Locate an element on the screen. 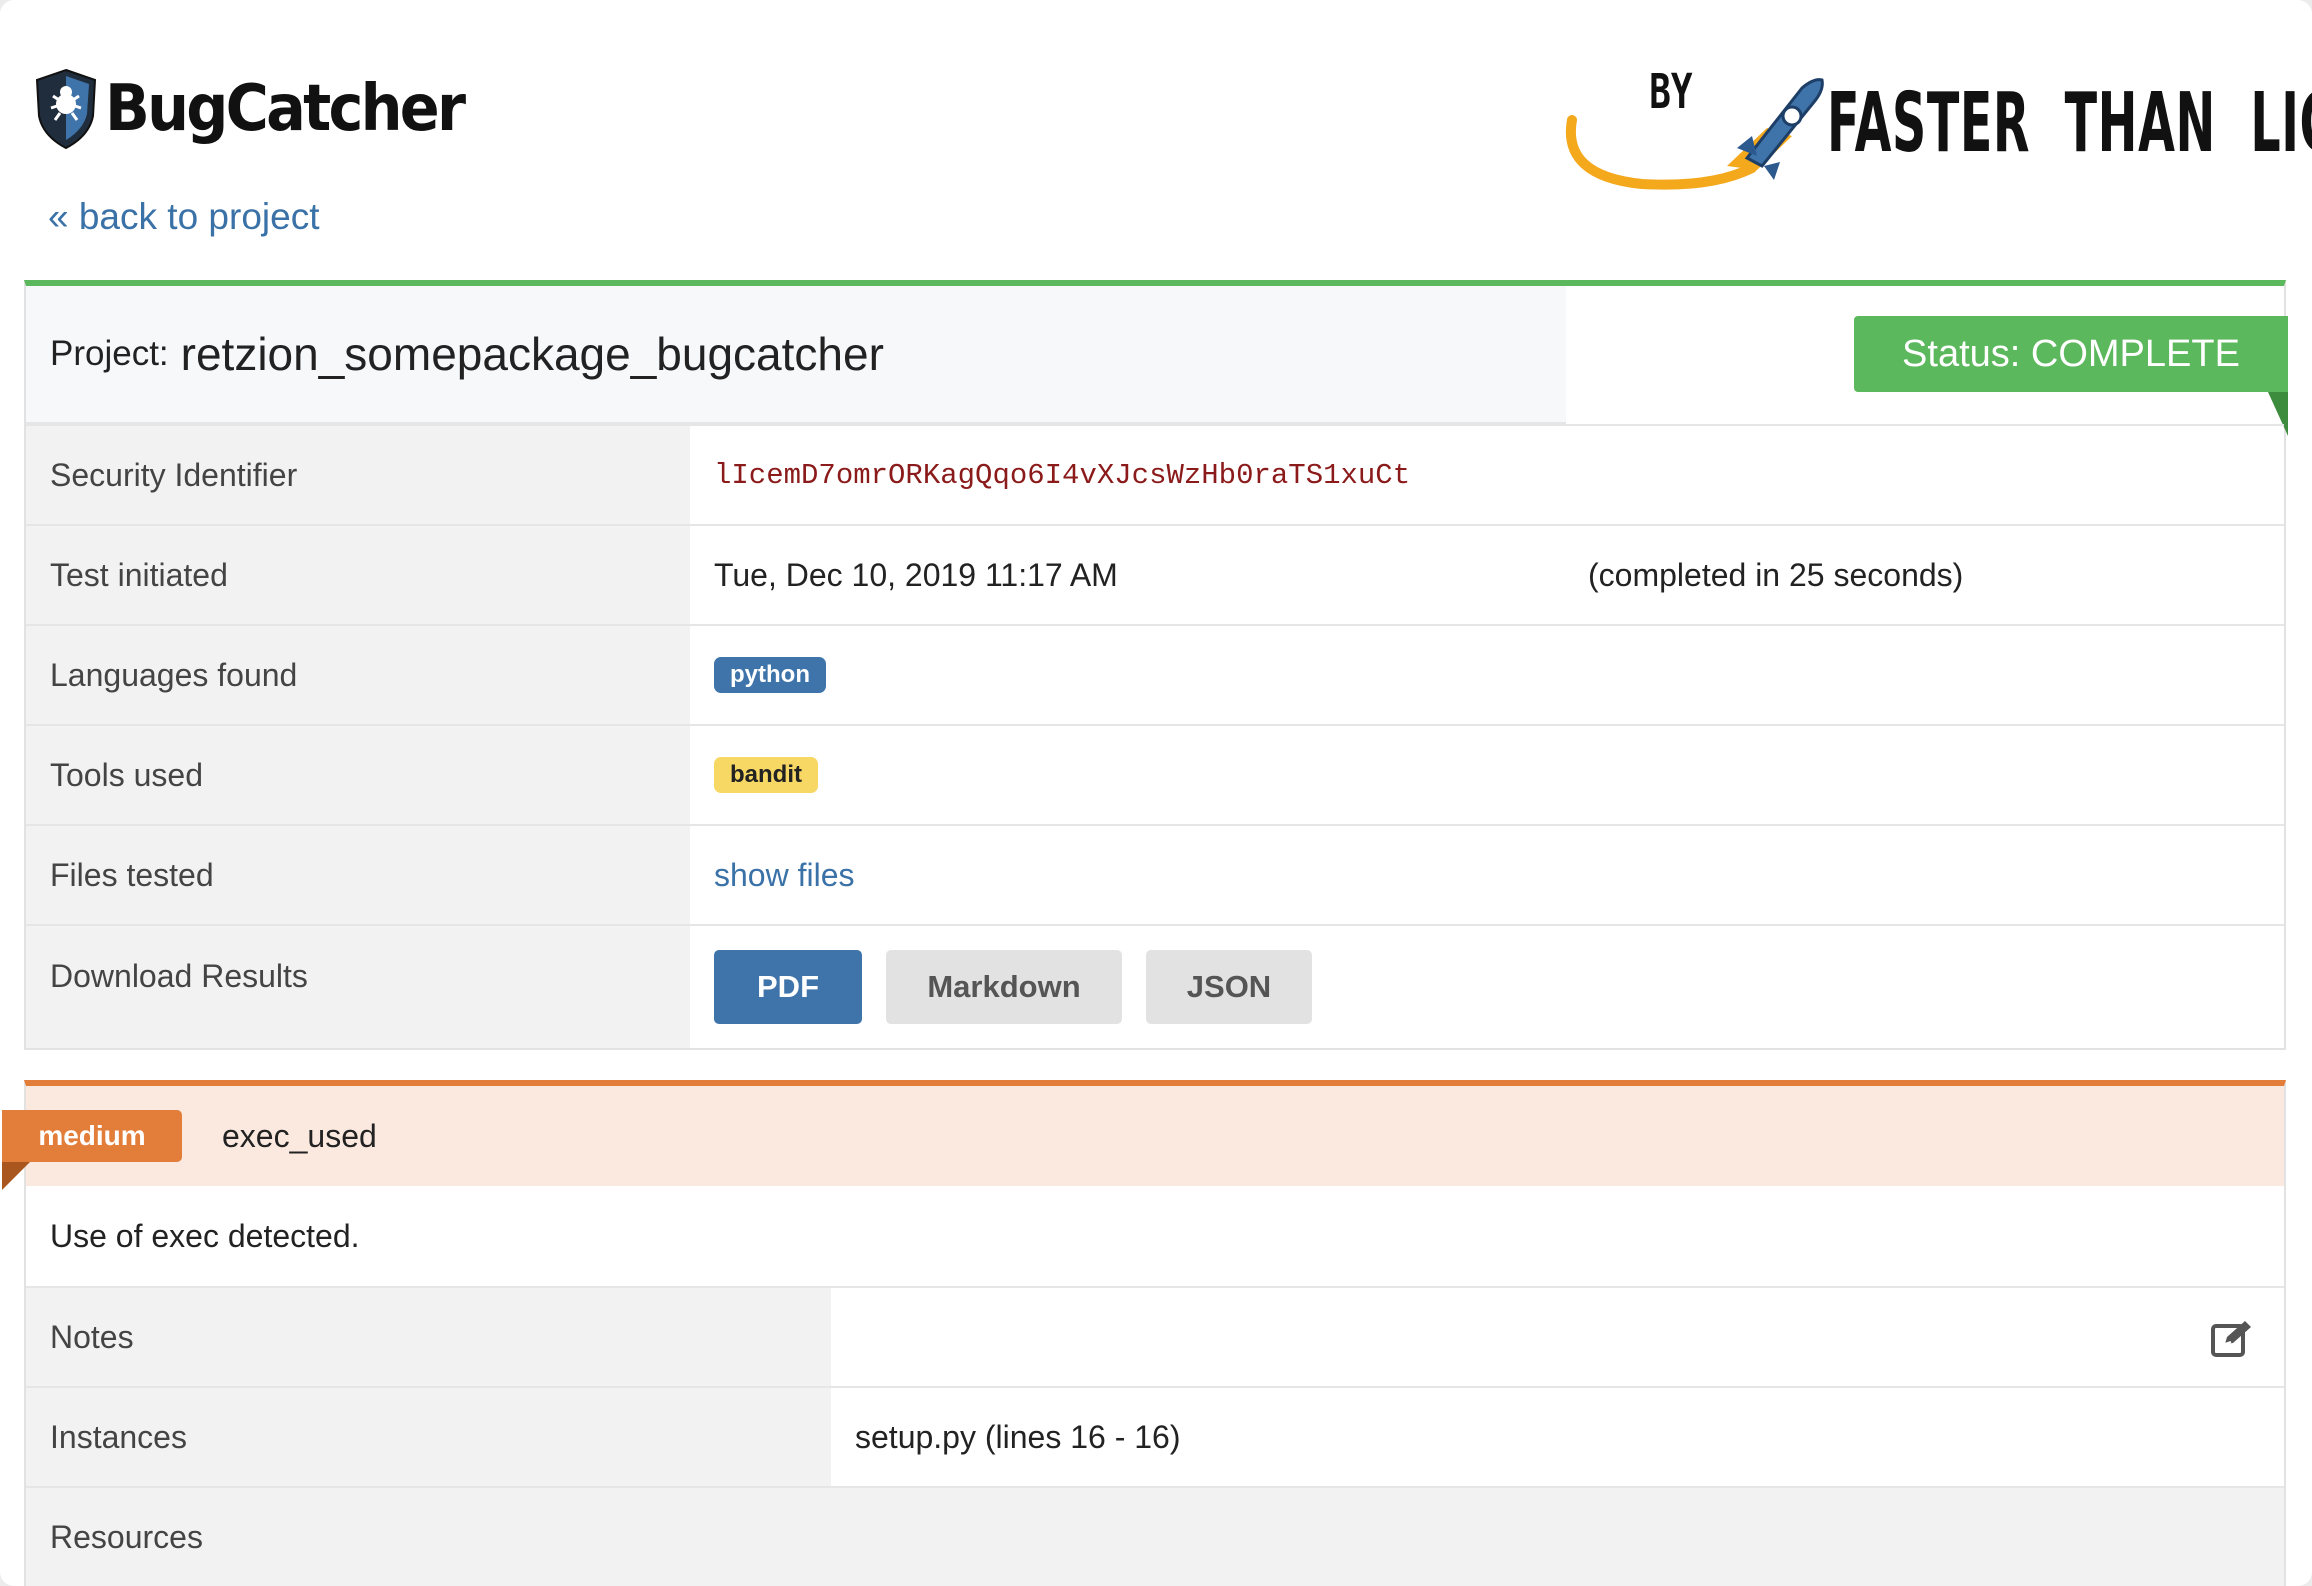 The image size is (2312, 1586). issue-name: exec_used is located at coordinates (299, 1135).